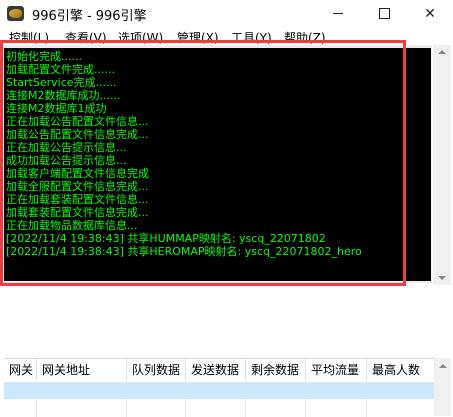 The image size is (453, 417). I want to click on menu-help: 帮助(Z), so click(305, 37).